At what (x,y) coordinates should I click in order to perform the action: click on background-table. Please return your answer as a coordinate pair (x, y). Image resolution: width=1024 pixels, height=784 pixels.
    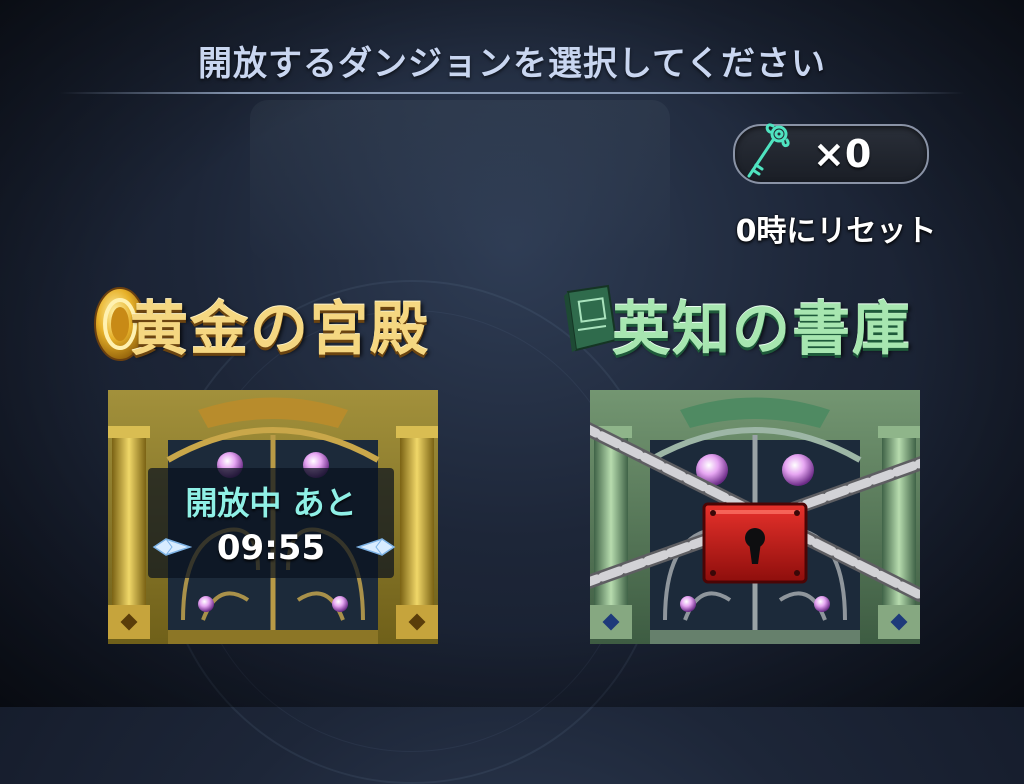
    Looking at the image, I should click on (460, 180).